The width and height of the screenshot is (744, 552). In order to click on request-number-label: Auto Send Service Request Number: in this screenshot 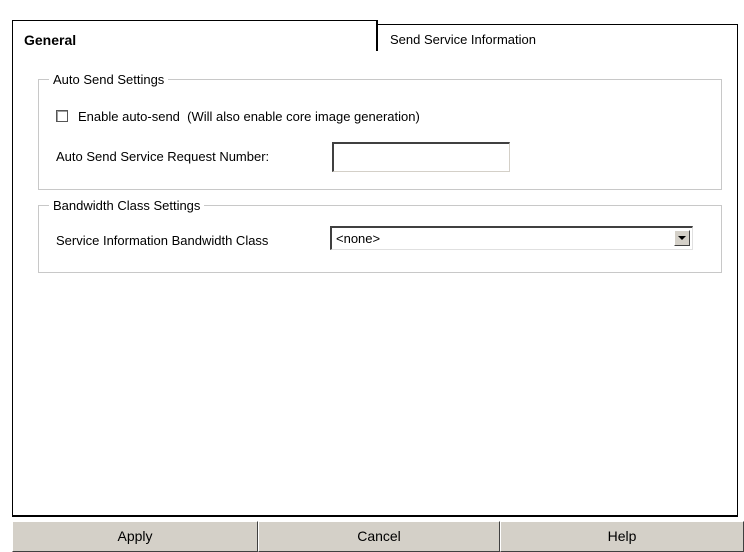, I will do `click(163, 156)`.